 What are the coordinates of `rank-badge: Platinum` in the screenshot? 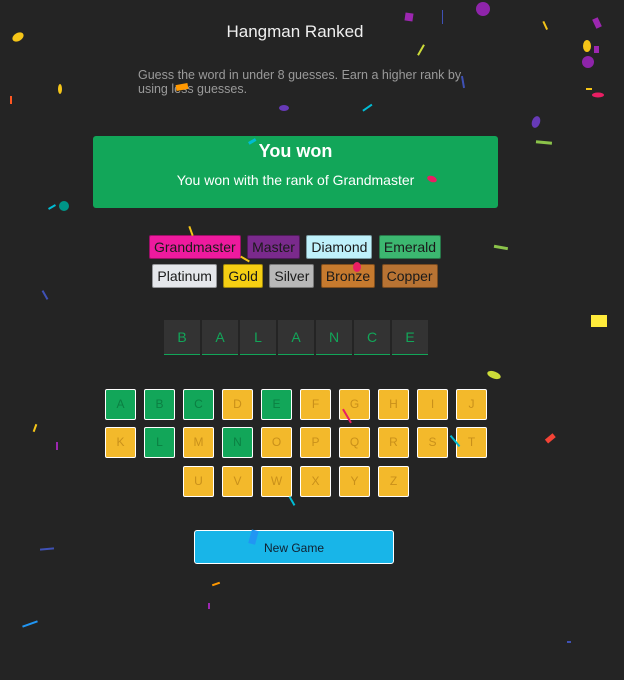 It's located at (184, 276).